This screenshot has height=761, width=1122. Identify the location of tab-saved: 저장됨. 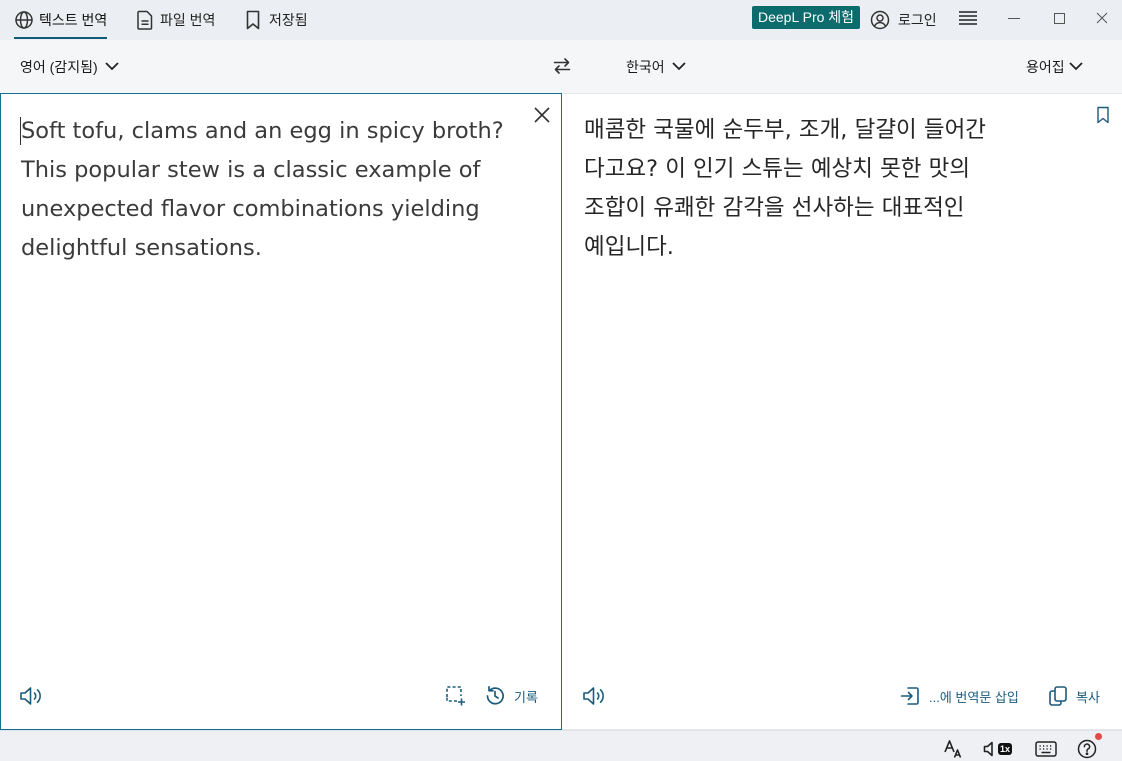
(276, 20).